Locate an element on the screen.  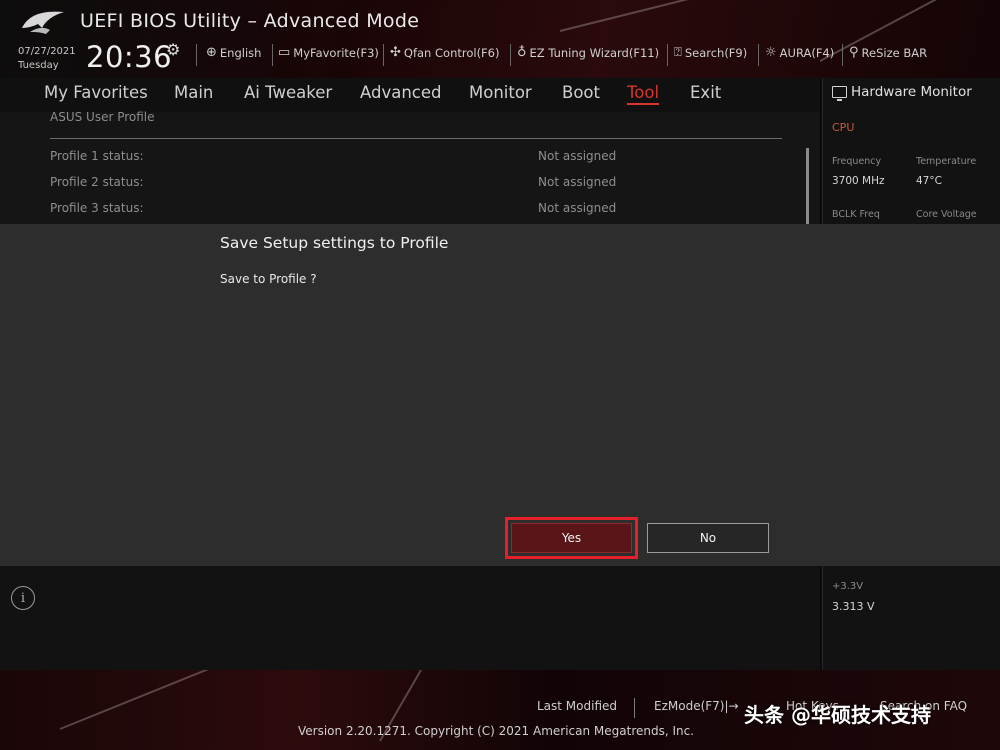
search-button: ⍰ Search(F9) is located at coordinates (710, 52).